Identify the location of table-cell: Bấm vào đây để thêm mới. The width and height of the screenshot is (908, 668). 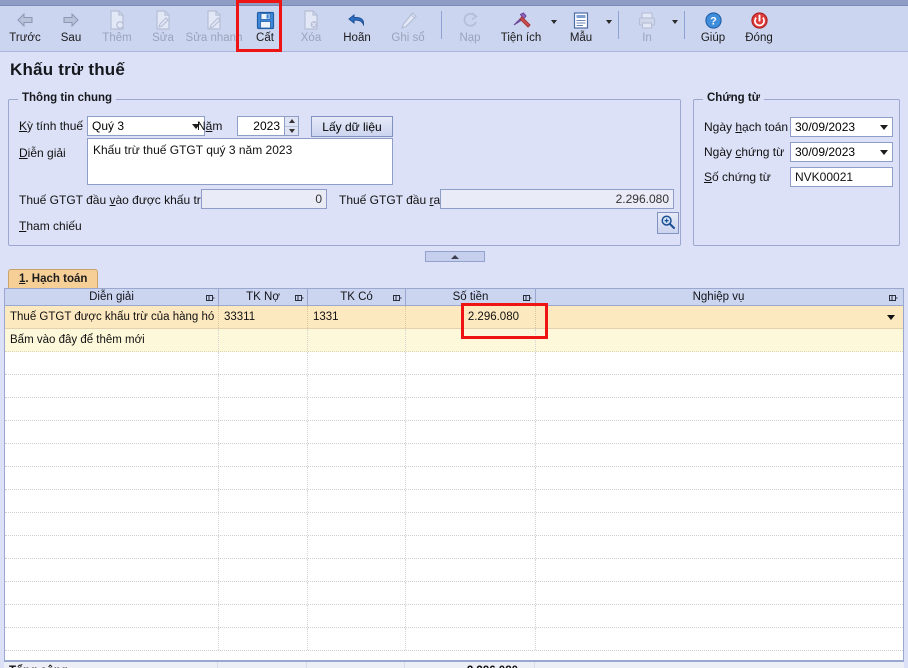
(112, 340).